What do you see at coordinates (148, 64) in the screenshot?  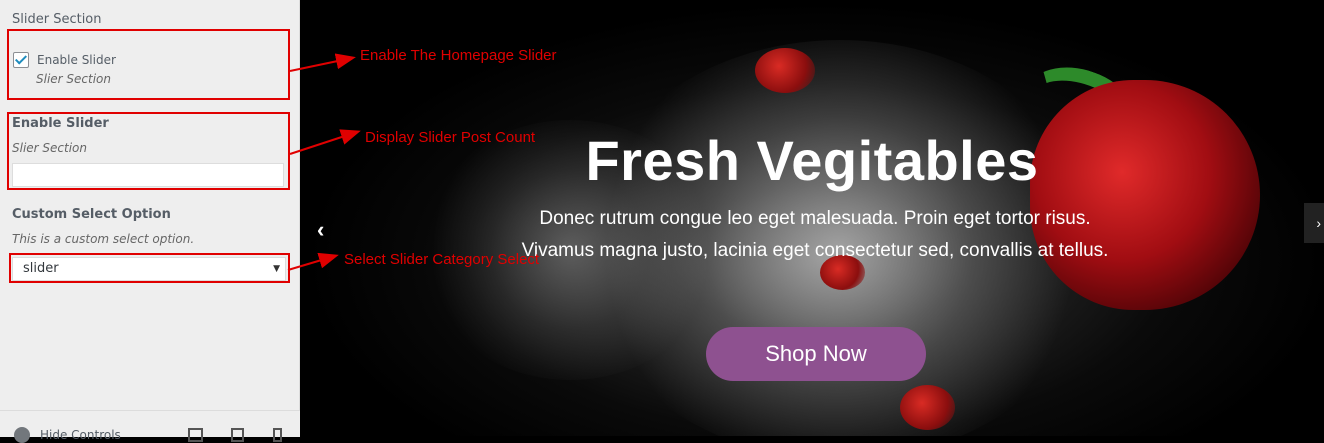 I see `highlight-box-enable` at bounding box center [148, 64].